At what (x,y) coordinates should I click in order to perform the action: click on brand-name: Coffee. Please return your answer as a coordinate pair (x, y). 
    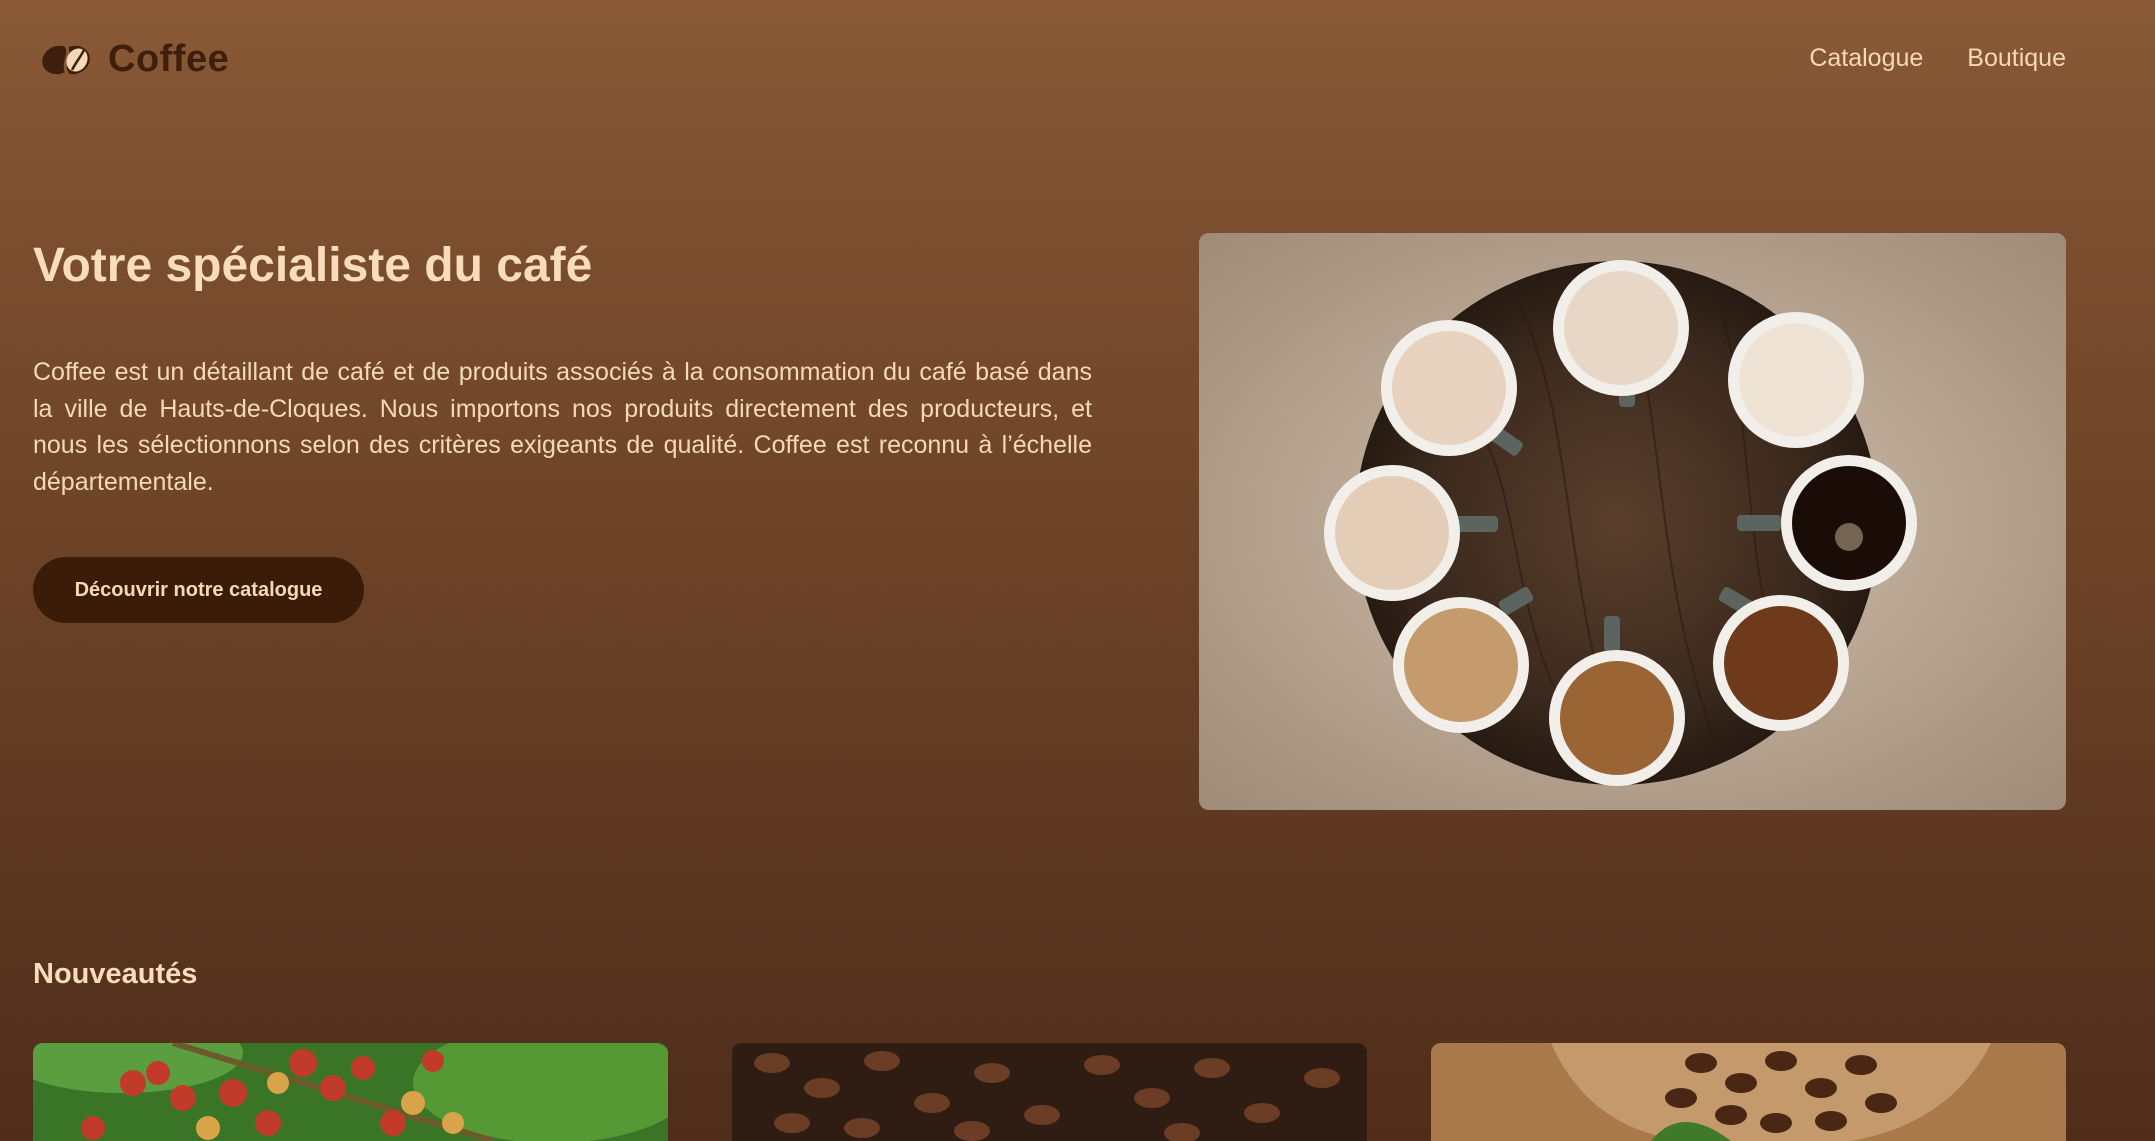
    Looking at the image, I should click on (169, 59).